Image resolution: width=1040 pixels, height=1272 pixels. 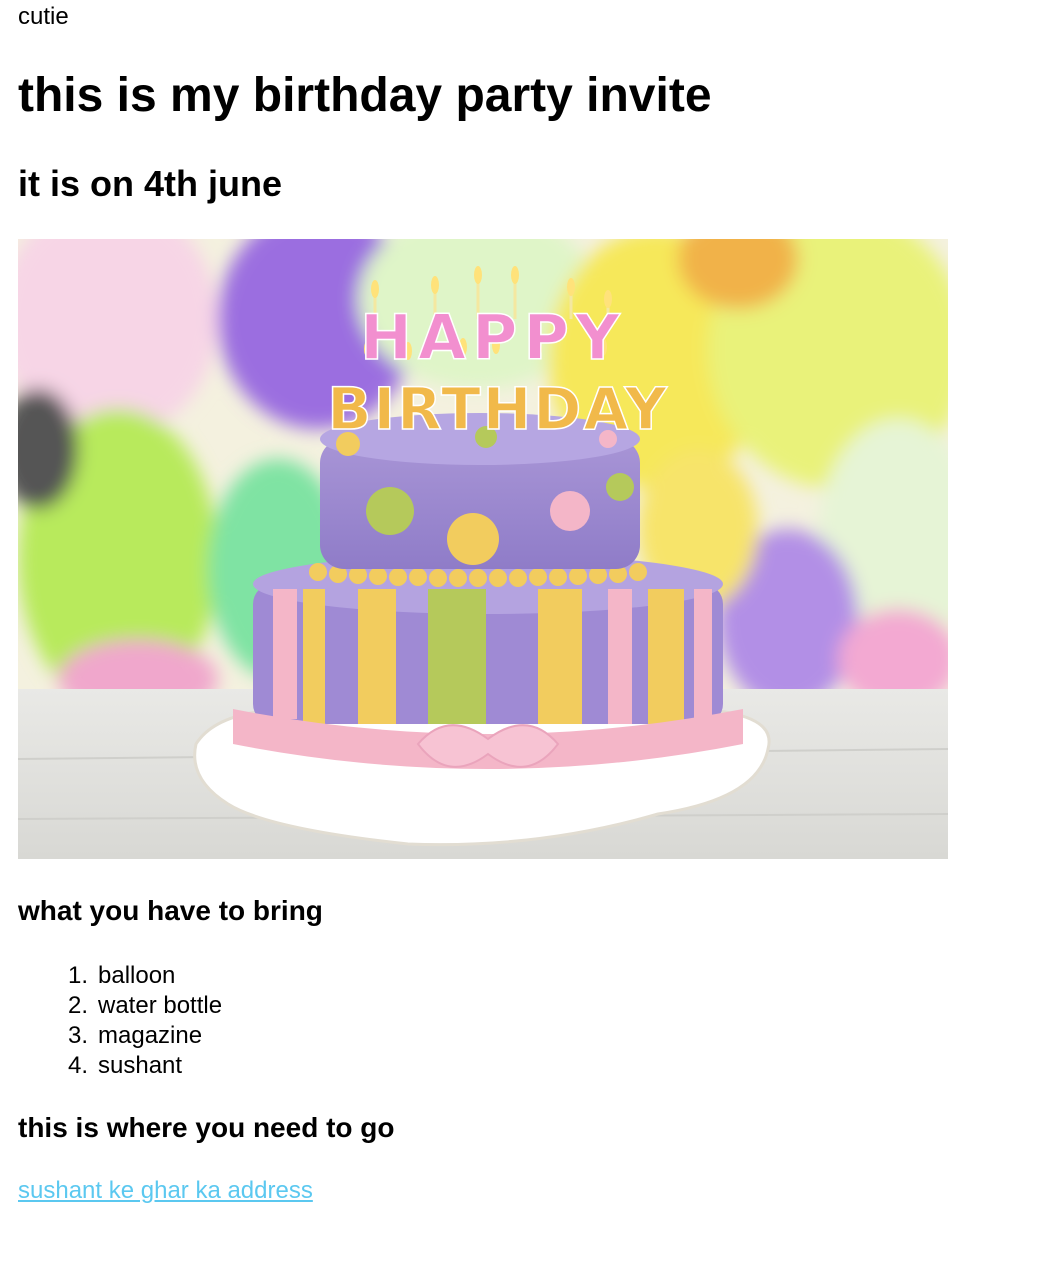 What do you see at coordinates (365, 95) in the screenshot?
I see `page-title: this is my birthday party invite` at bounding box center [365, 95].